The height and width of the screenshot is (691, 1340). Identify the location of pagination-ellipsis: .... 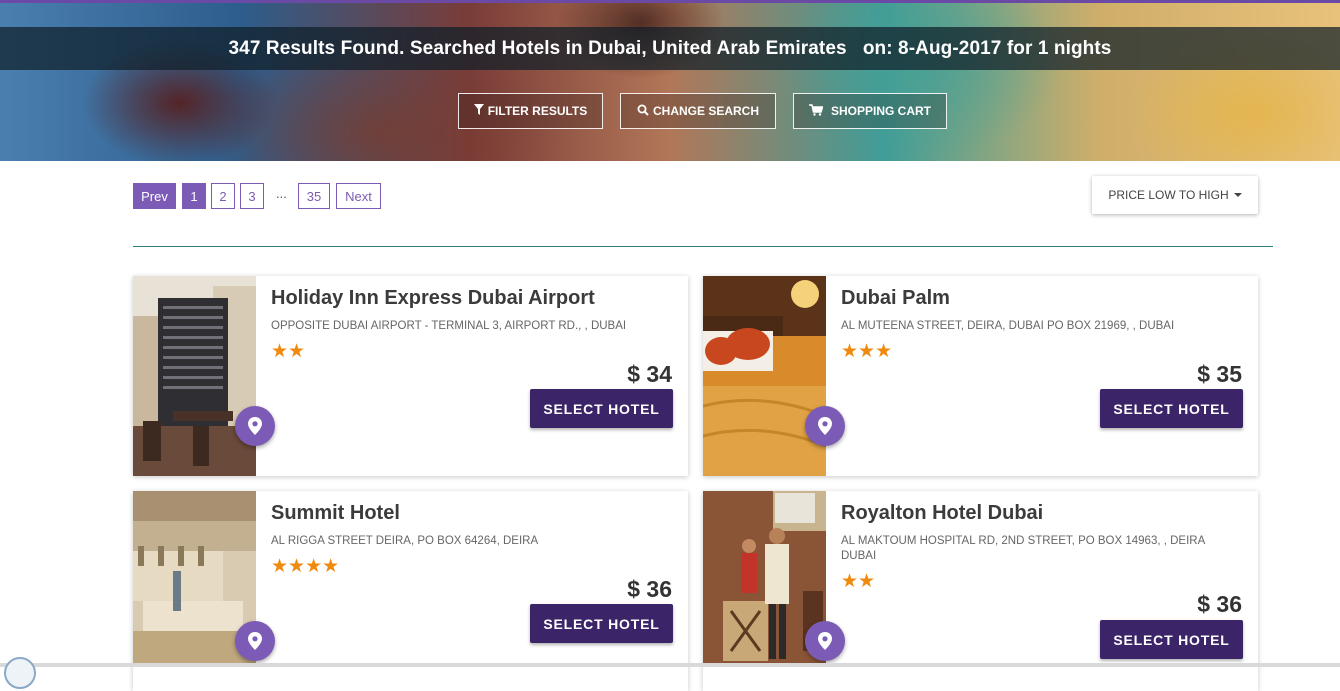
(281, 193).